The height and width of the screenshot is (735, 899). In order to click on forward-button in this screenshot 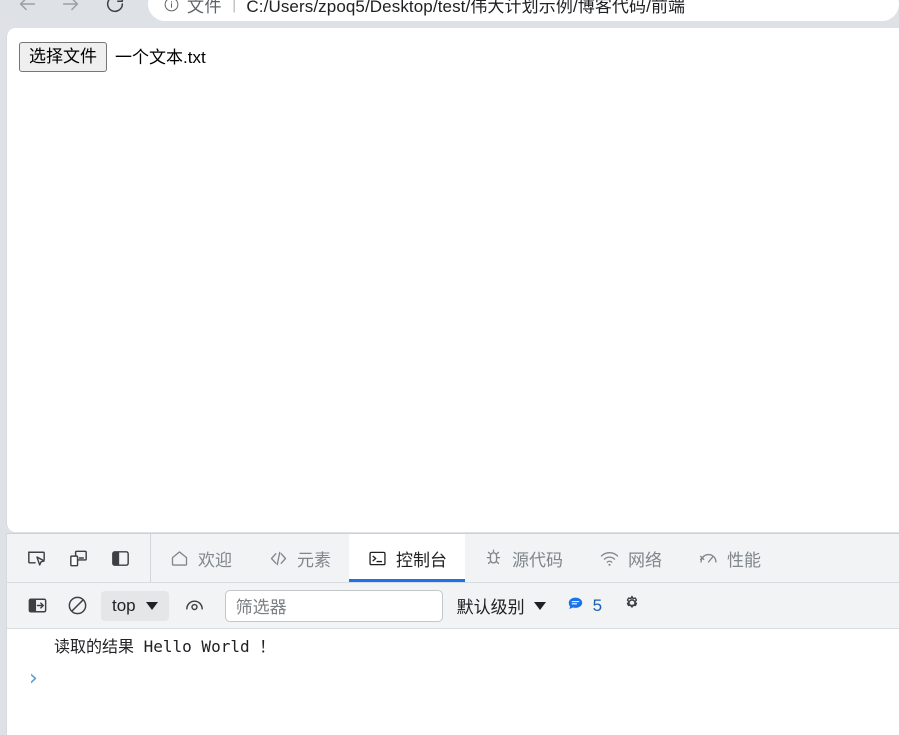, I will do `click(71, 10)`.